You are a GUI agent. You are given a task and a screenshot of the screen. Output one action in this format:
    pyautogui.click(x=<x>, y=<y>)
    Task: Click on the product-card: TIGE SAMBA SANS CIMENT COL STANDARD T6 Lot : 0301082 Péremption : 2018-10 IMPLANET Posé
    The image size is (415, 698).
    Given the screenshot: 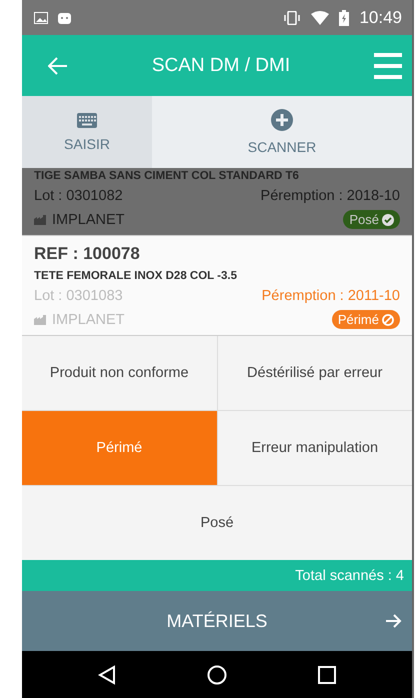 What is the action you would take?
    pyautogui.click(x=217, y=202)
    